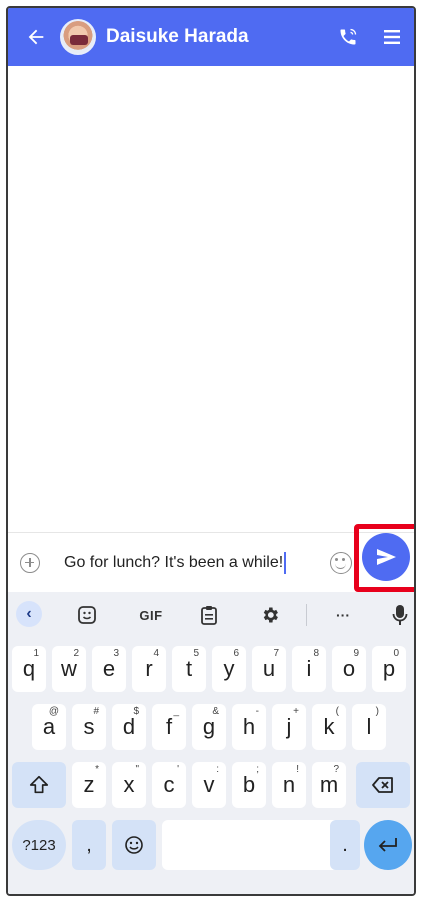  I want to click on key-o: o9, so click(349, 669).